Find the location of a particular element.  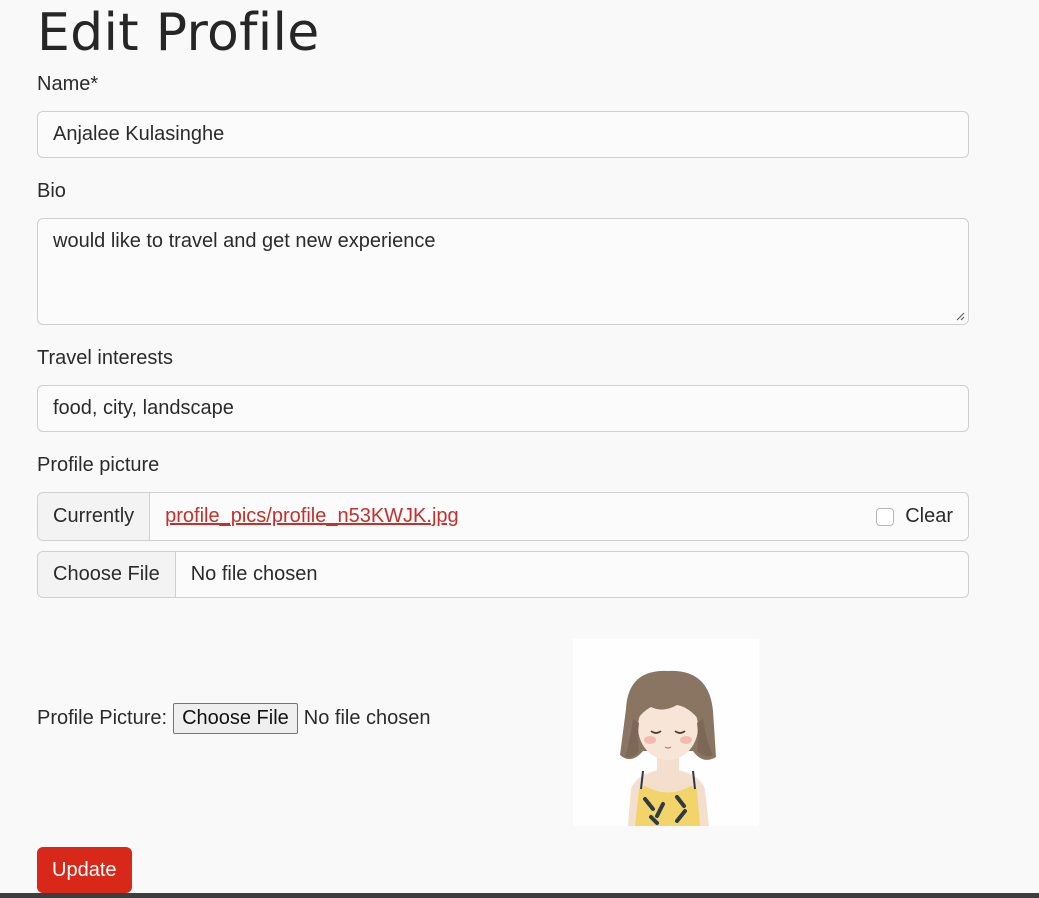

bio-label: Bio is located at coordinates (51, 191).